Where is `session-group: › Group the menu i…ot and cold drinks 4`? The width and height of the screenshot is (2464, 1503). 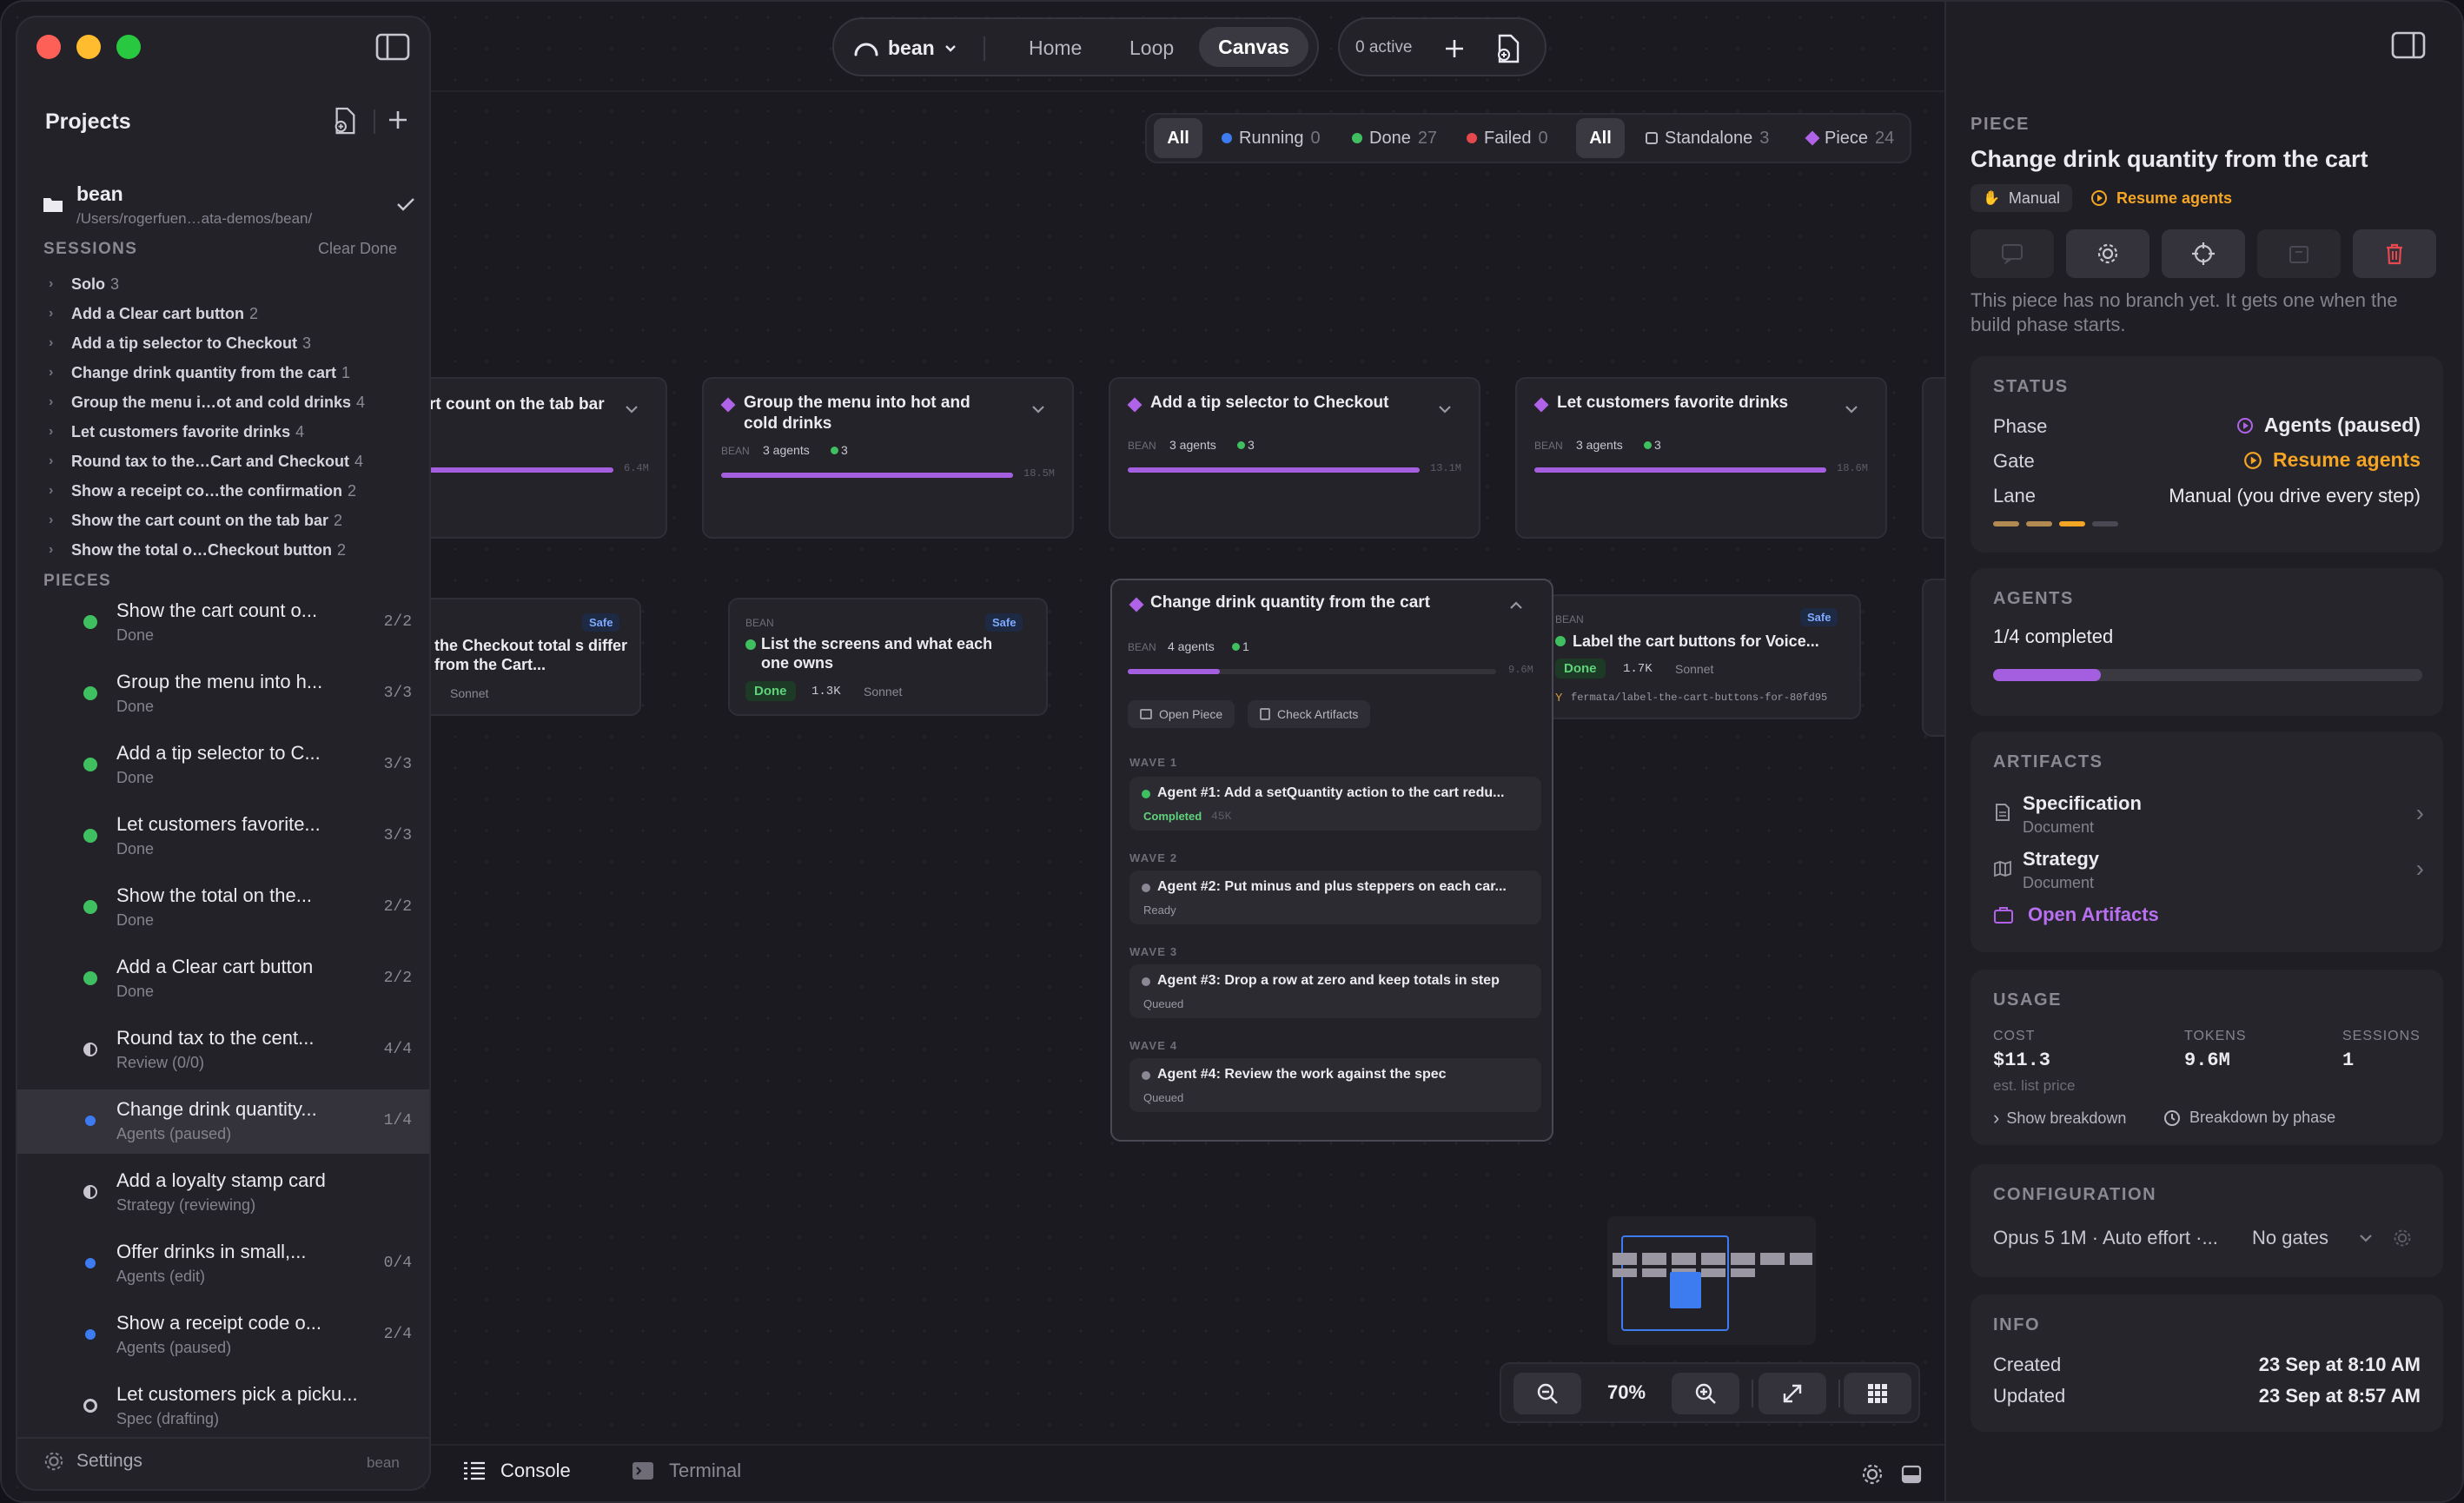 session-group: › Group the menu i…ot and cold drinks 4 is located at coordinates (207, 402).